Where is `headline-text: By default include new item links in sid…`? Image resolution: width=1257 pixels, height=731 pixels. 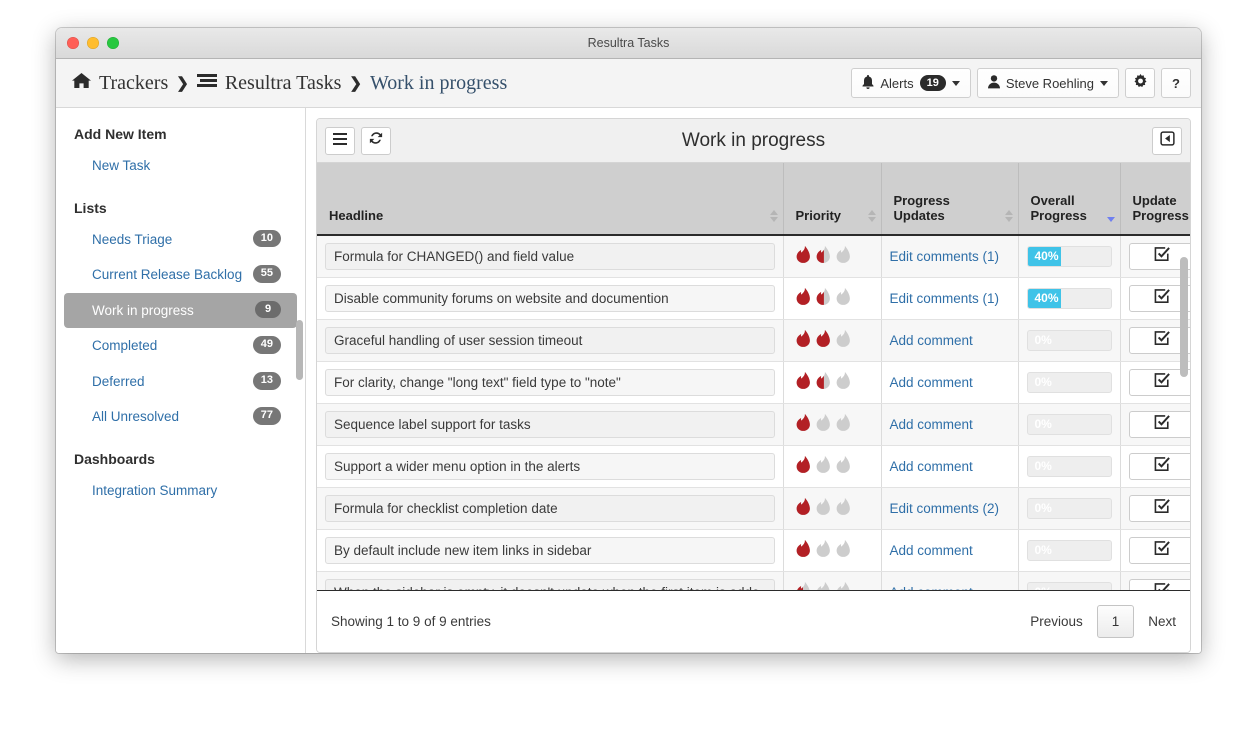
headline-text: By default include new item links in sid… is located at coordinates (550, 550).